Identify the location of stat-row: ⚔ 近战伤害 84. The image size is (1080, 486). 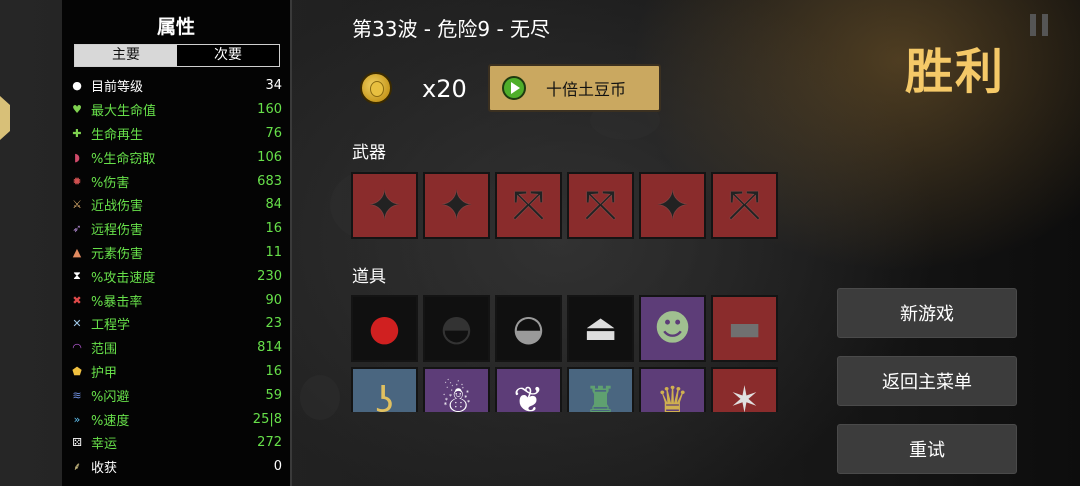
(176, 205).